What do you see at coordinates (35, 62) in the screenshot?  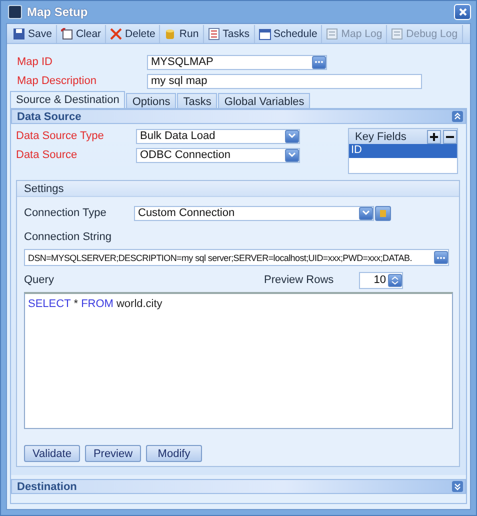 I see `field-label: Map ID` at bounding box center [35, 62].